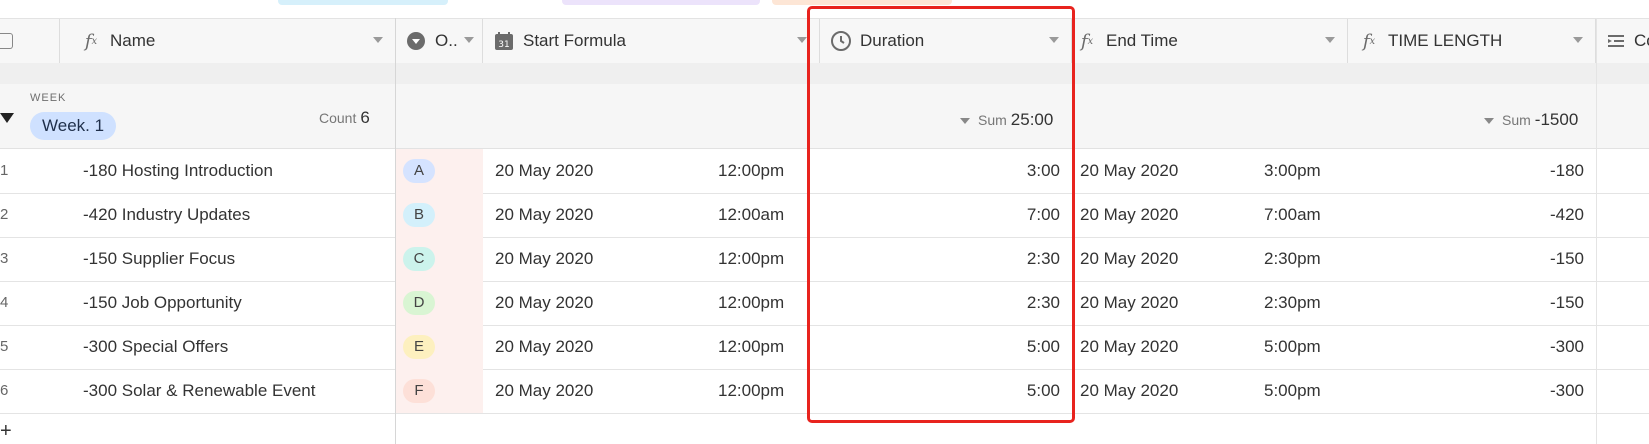 The image size is (1649, 444). What do you see at coordinates (419, 215) in the screenshot?
I see `option-badge: B` at bounding box center [419, 215].